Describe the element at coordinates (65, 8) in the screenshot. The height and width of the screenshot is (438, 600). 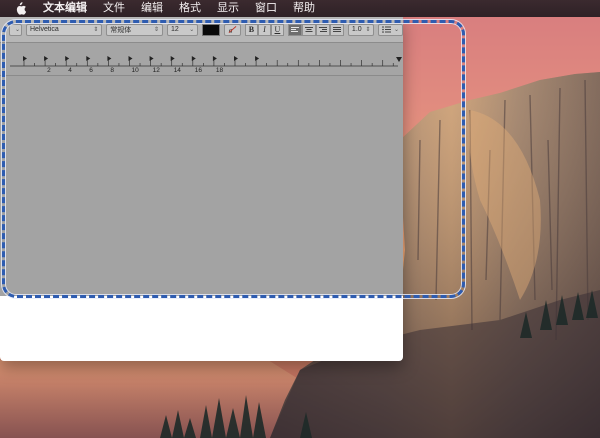
I see `menu-app-name: 文本编辑` at that location.